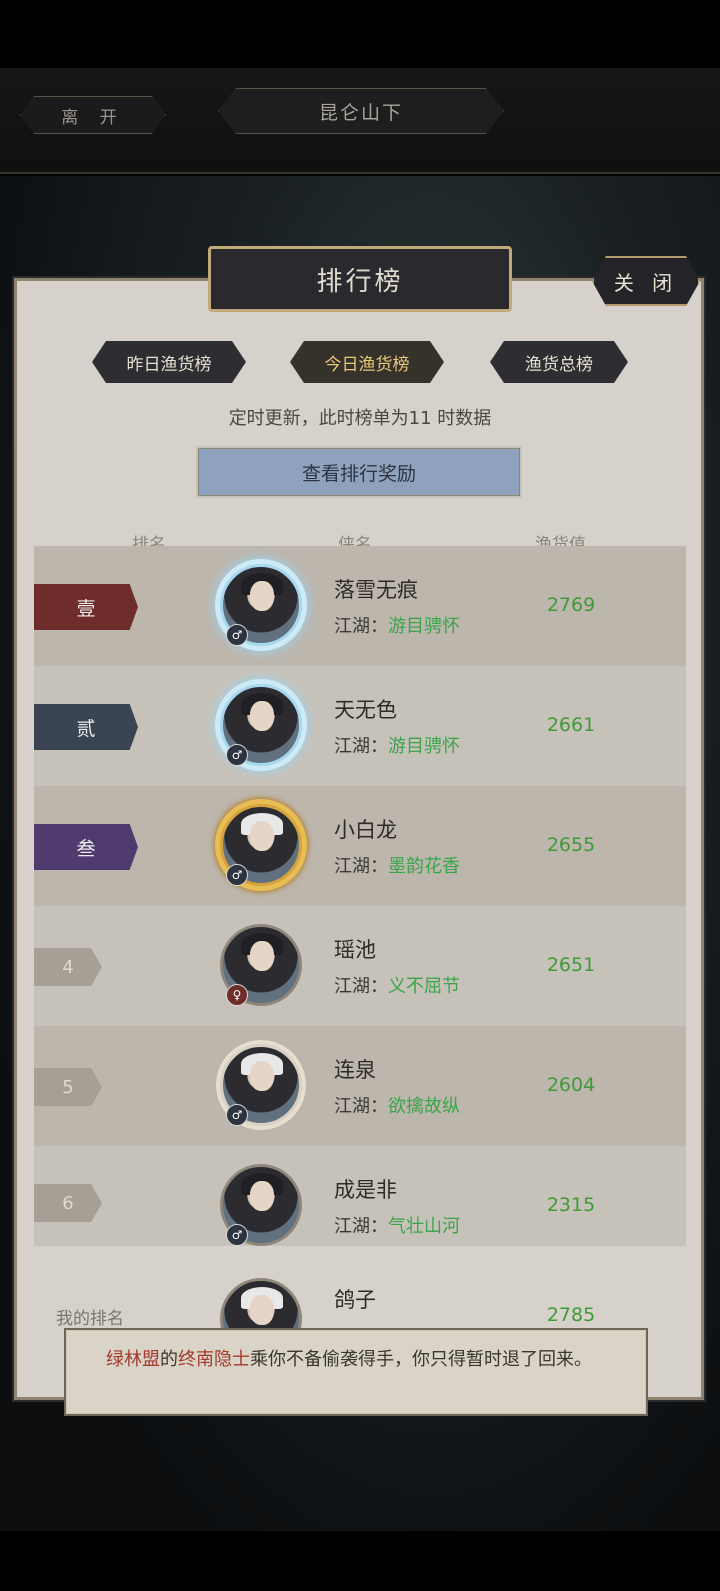 Image resolution: width=720 pixels, height=1591 pixels. Describe the element at coordinates (424, 1106) in the screenshot. I see `sect-title: 欲擒故纵` at that location.